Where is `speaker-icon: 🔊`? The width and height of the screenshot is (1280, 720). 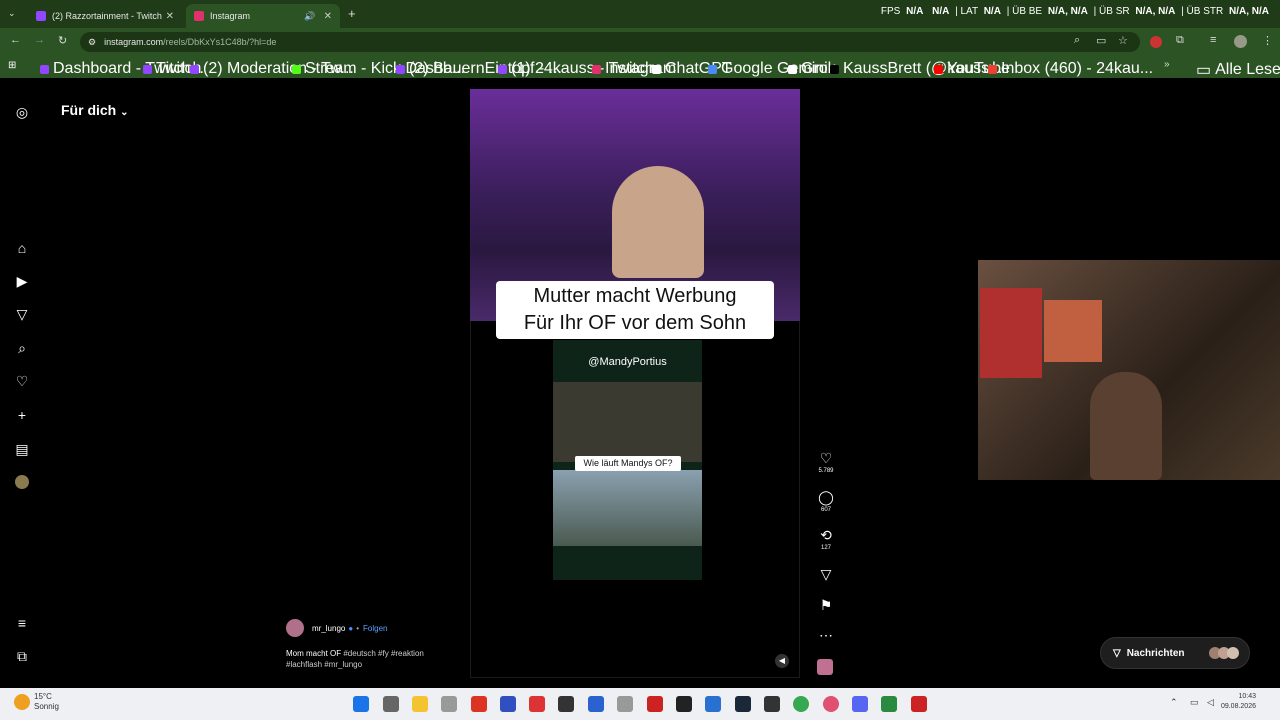 speaker-icon: 🔊 is located at coordinates (309, 16).